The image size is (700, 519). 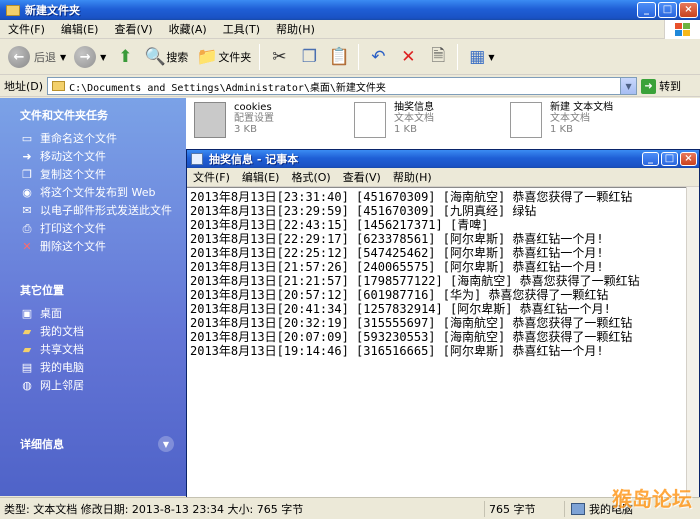 I want to click on task-email: ✉ 以电子邮件形式发送此文件, so click(x=103, y=213).